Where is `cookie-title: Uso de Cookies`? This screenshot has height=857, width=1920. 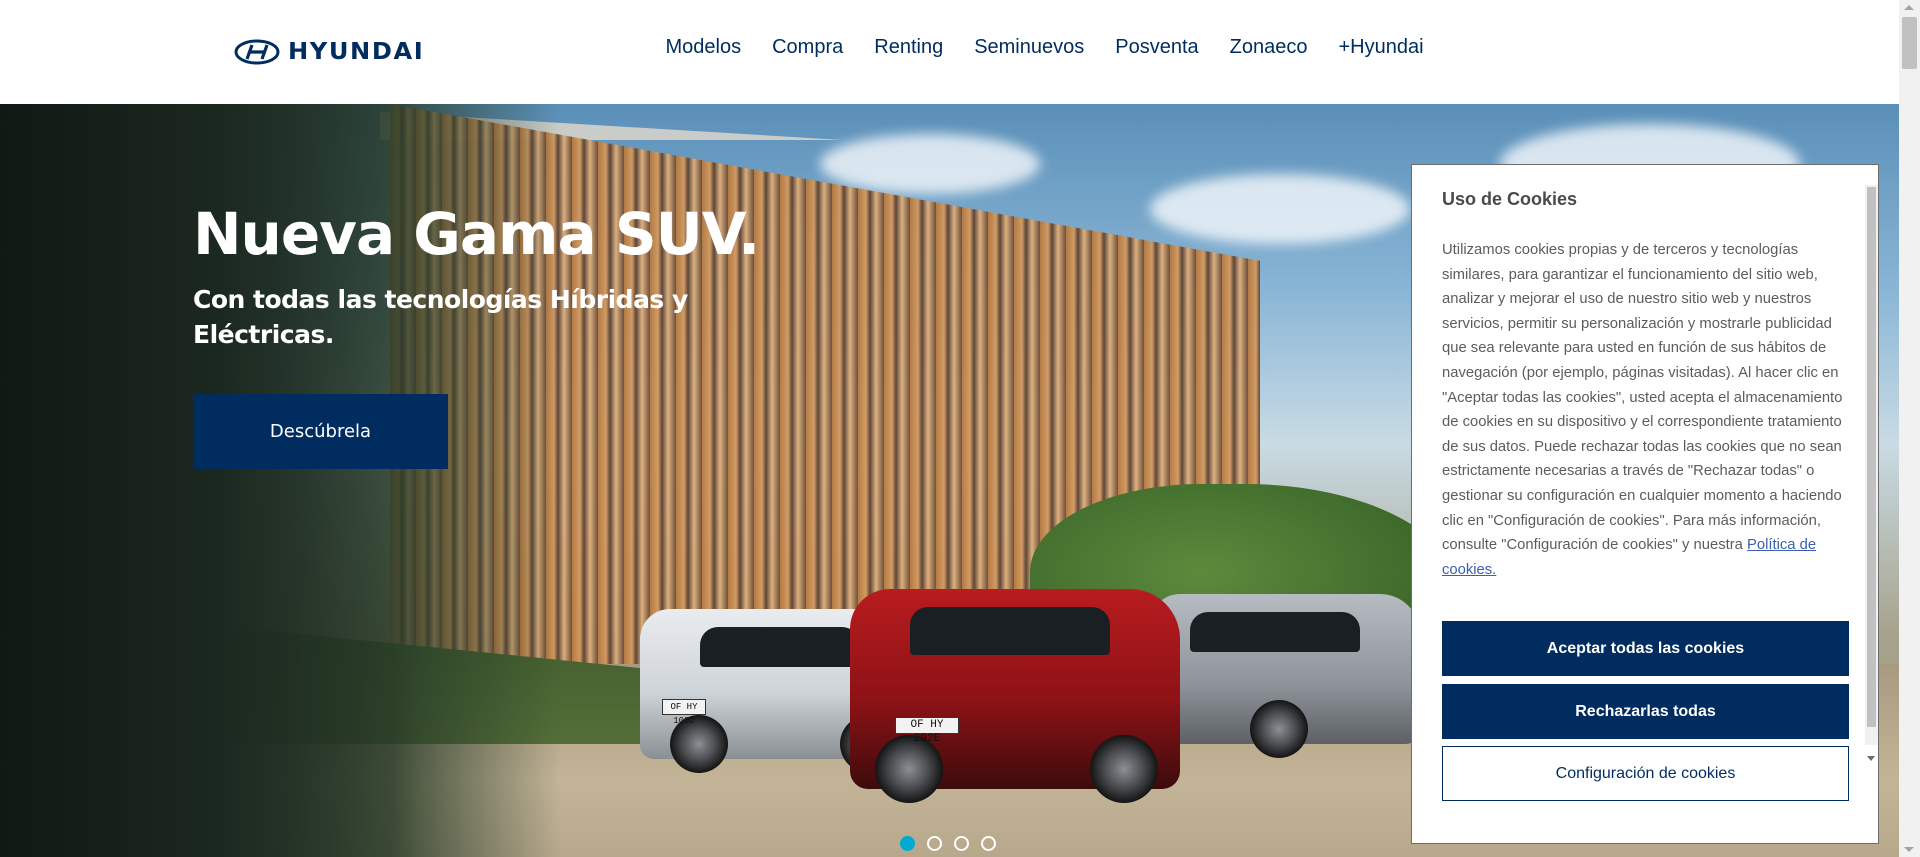
cookie-title: Uso de Cookies is located at coordinates (1510, 199).